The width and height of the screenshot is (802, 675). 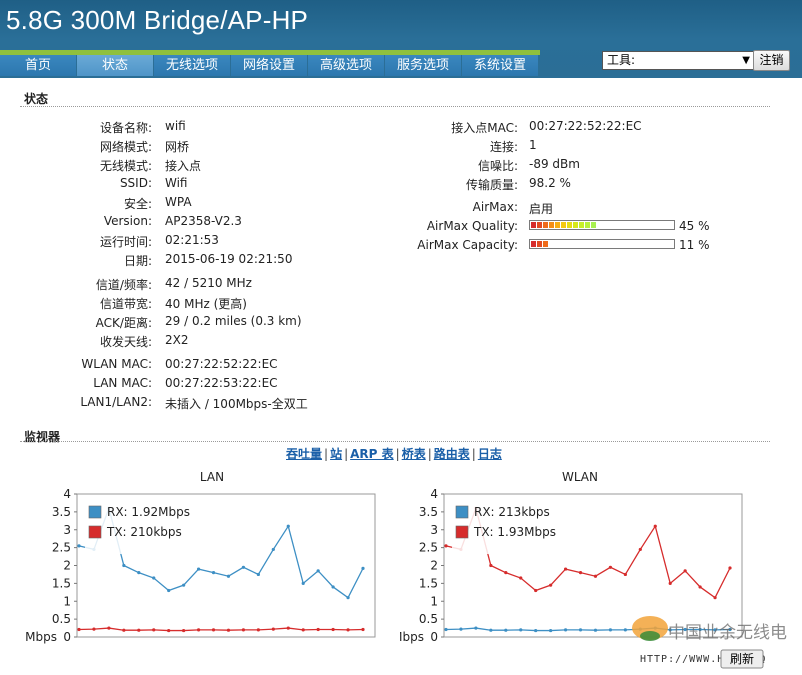 I want to click on tab-1: 状态, so click(x=115, y=65).